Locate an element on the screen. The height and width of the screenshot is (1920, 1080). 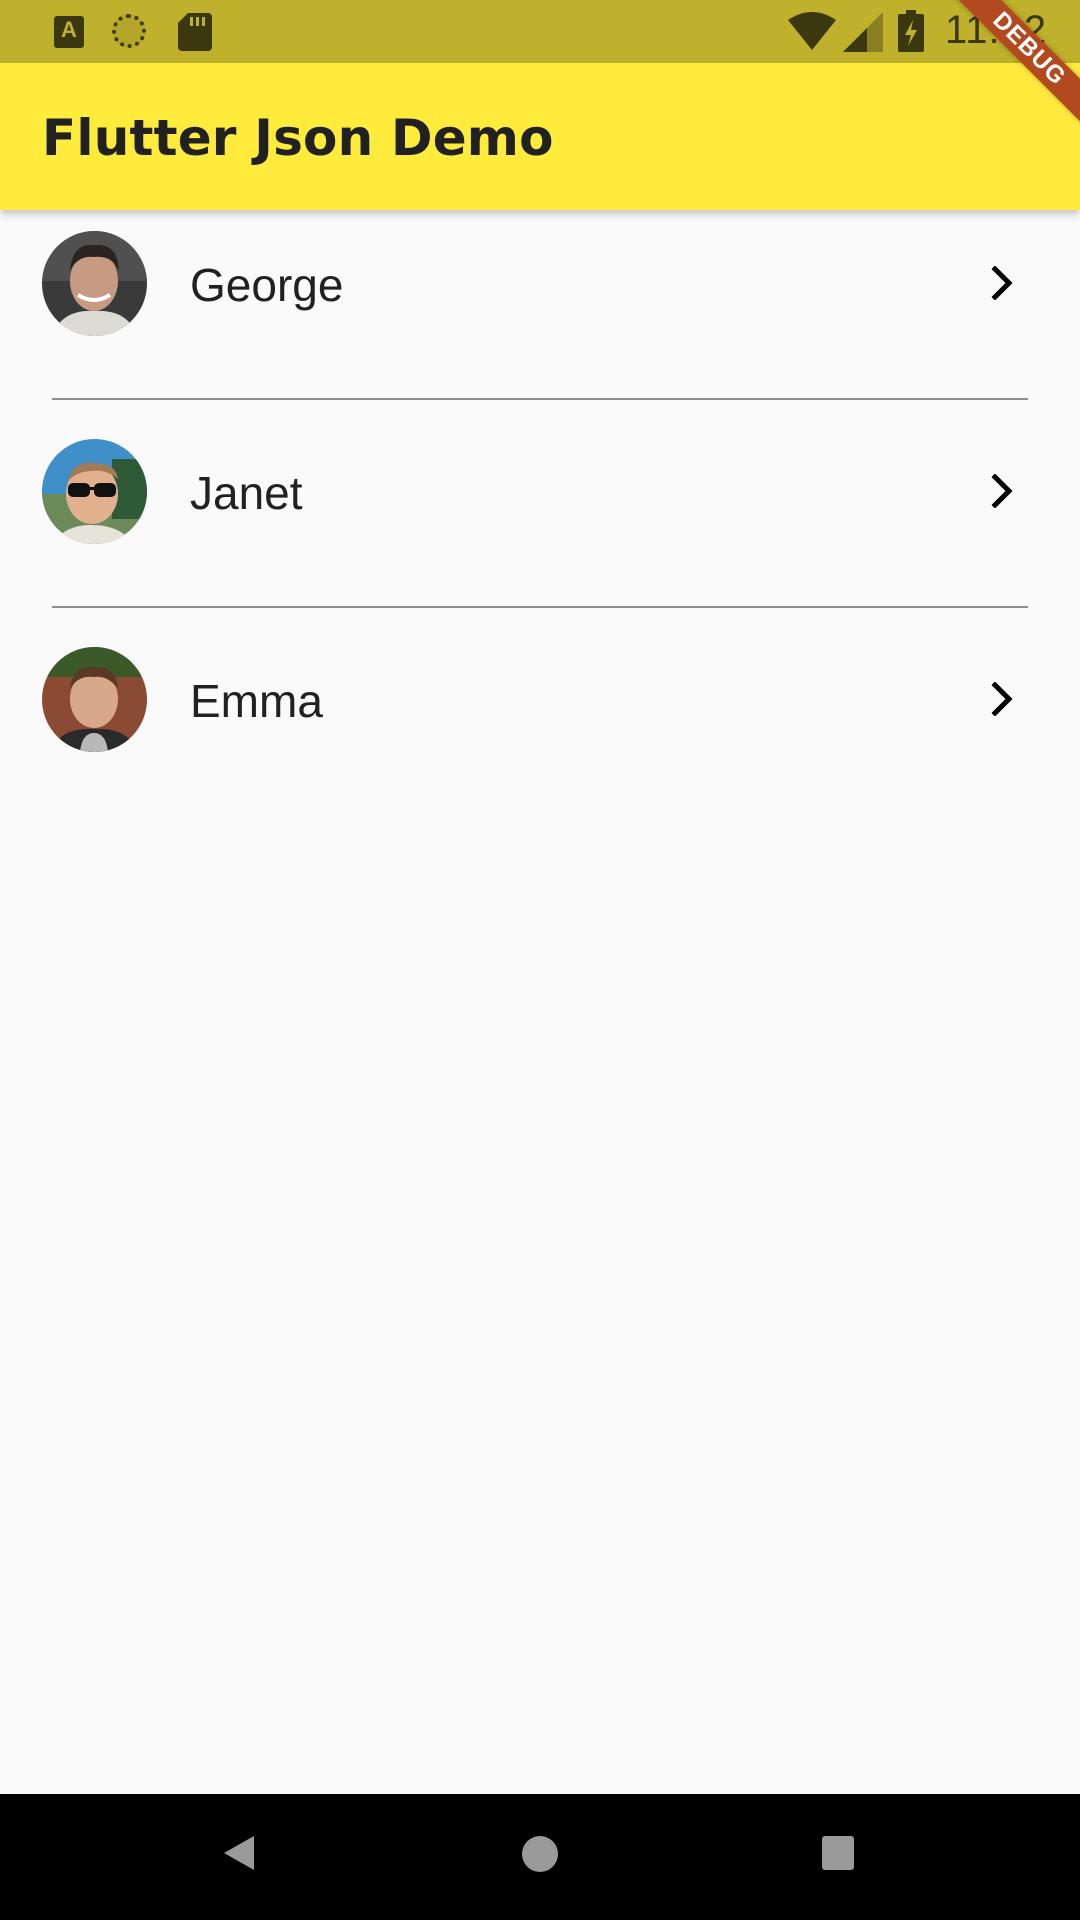
list-item-label: George is located at coordinates (267, 285).